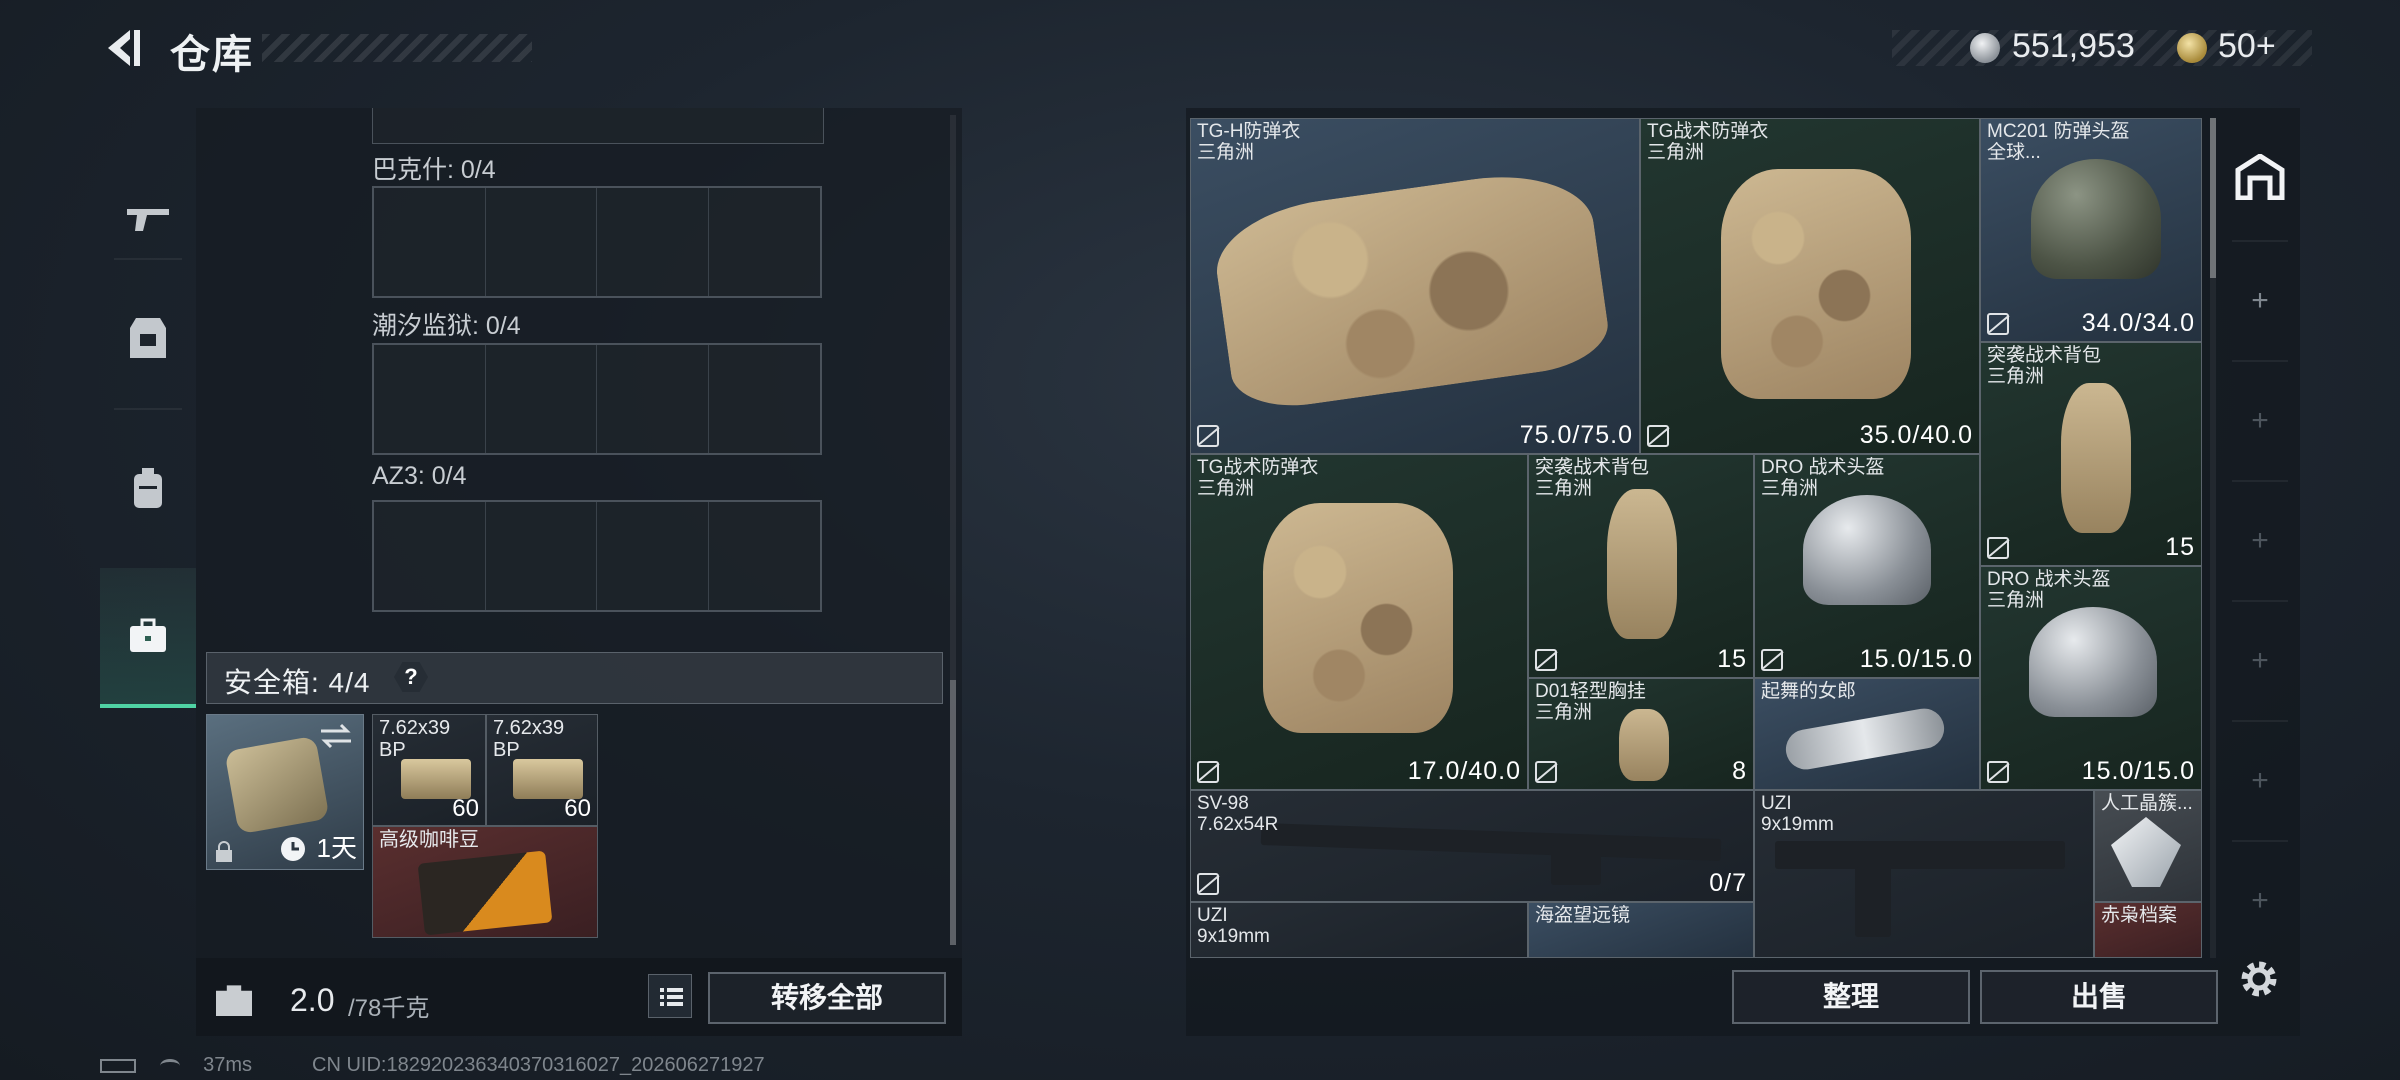 The height and width of the screenshot is (1080, 2400). What do you see at coordinates (2091, 230) in the screenshot?
I see `inventory-item: MC201 防弹头盔 全球... 34.0/34.0` at bounding box center [2091, 230].